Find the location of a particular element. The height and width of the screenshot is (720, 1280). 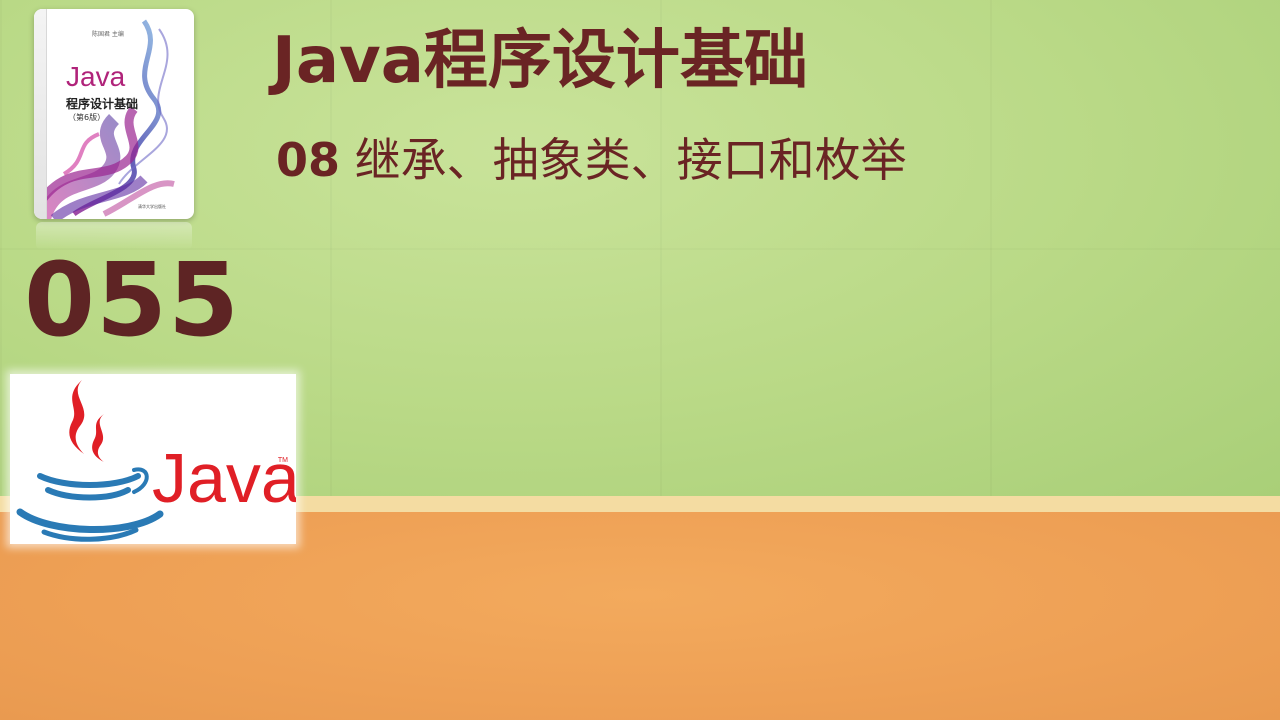

java-cup-logo-icon: Java TM is located at coordinates (158, 461).